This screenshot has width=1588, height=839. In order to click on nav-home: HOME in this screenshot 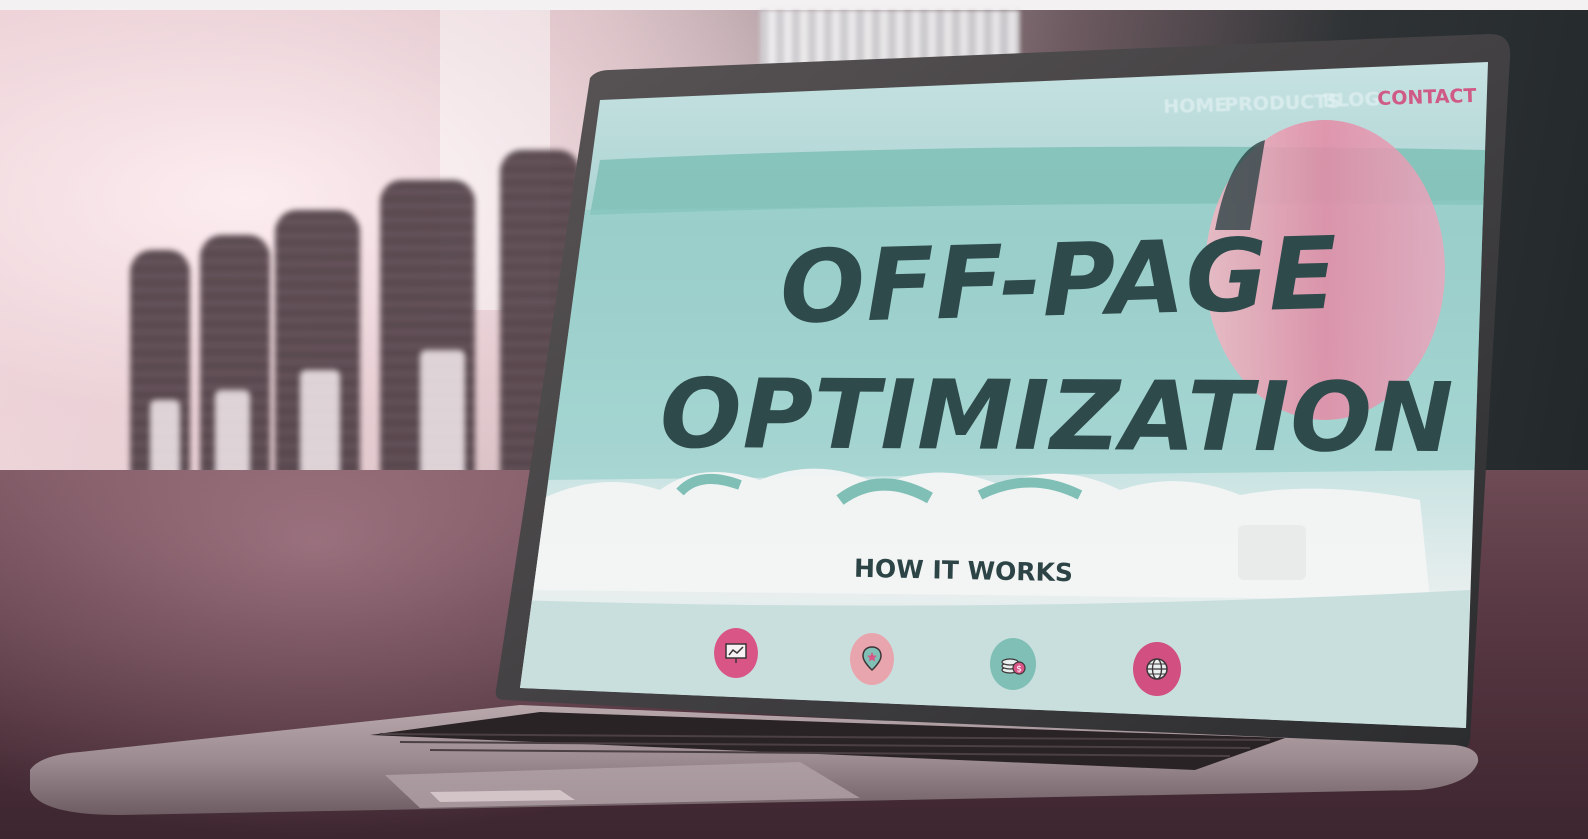, I will do `click(1195, 106)`.